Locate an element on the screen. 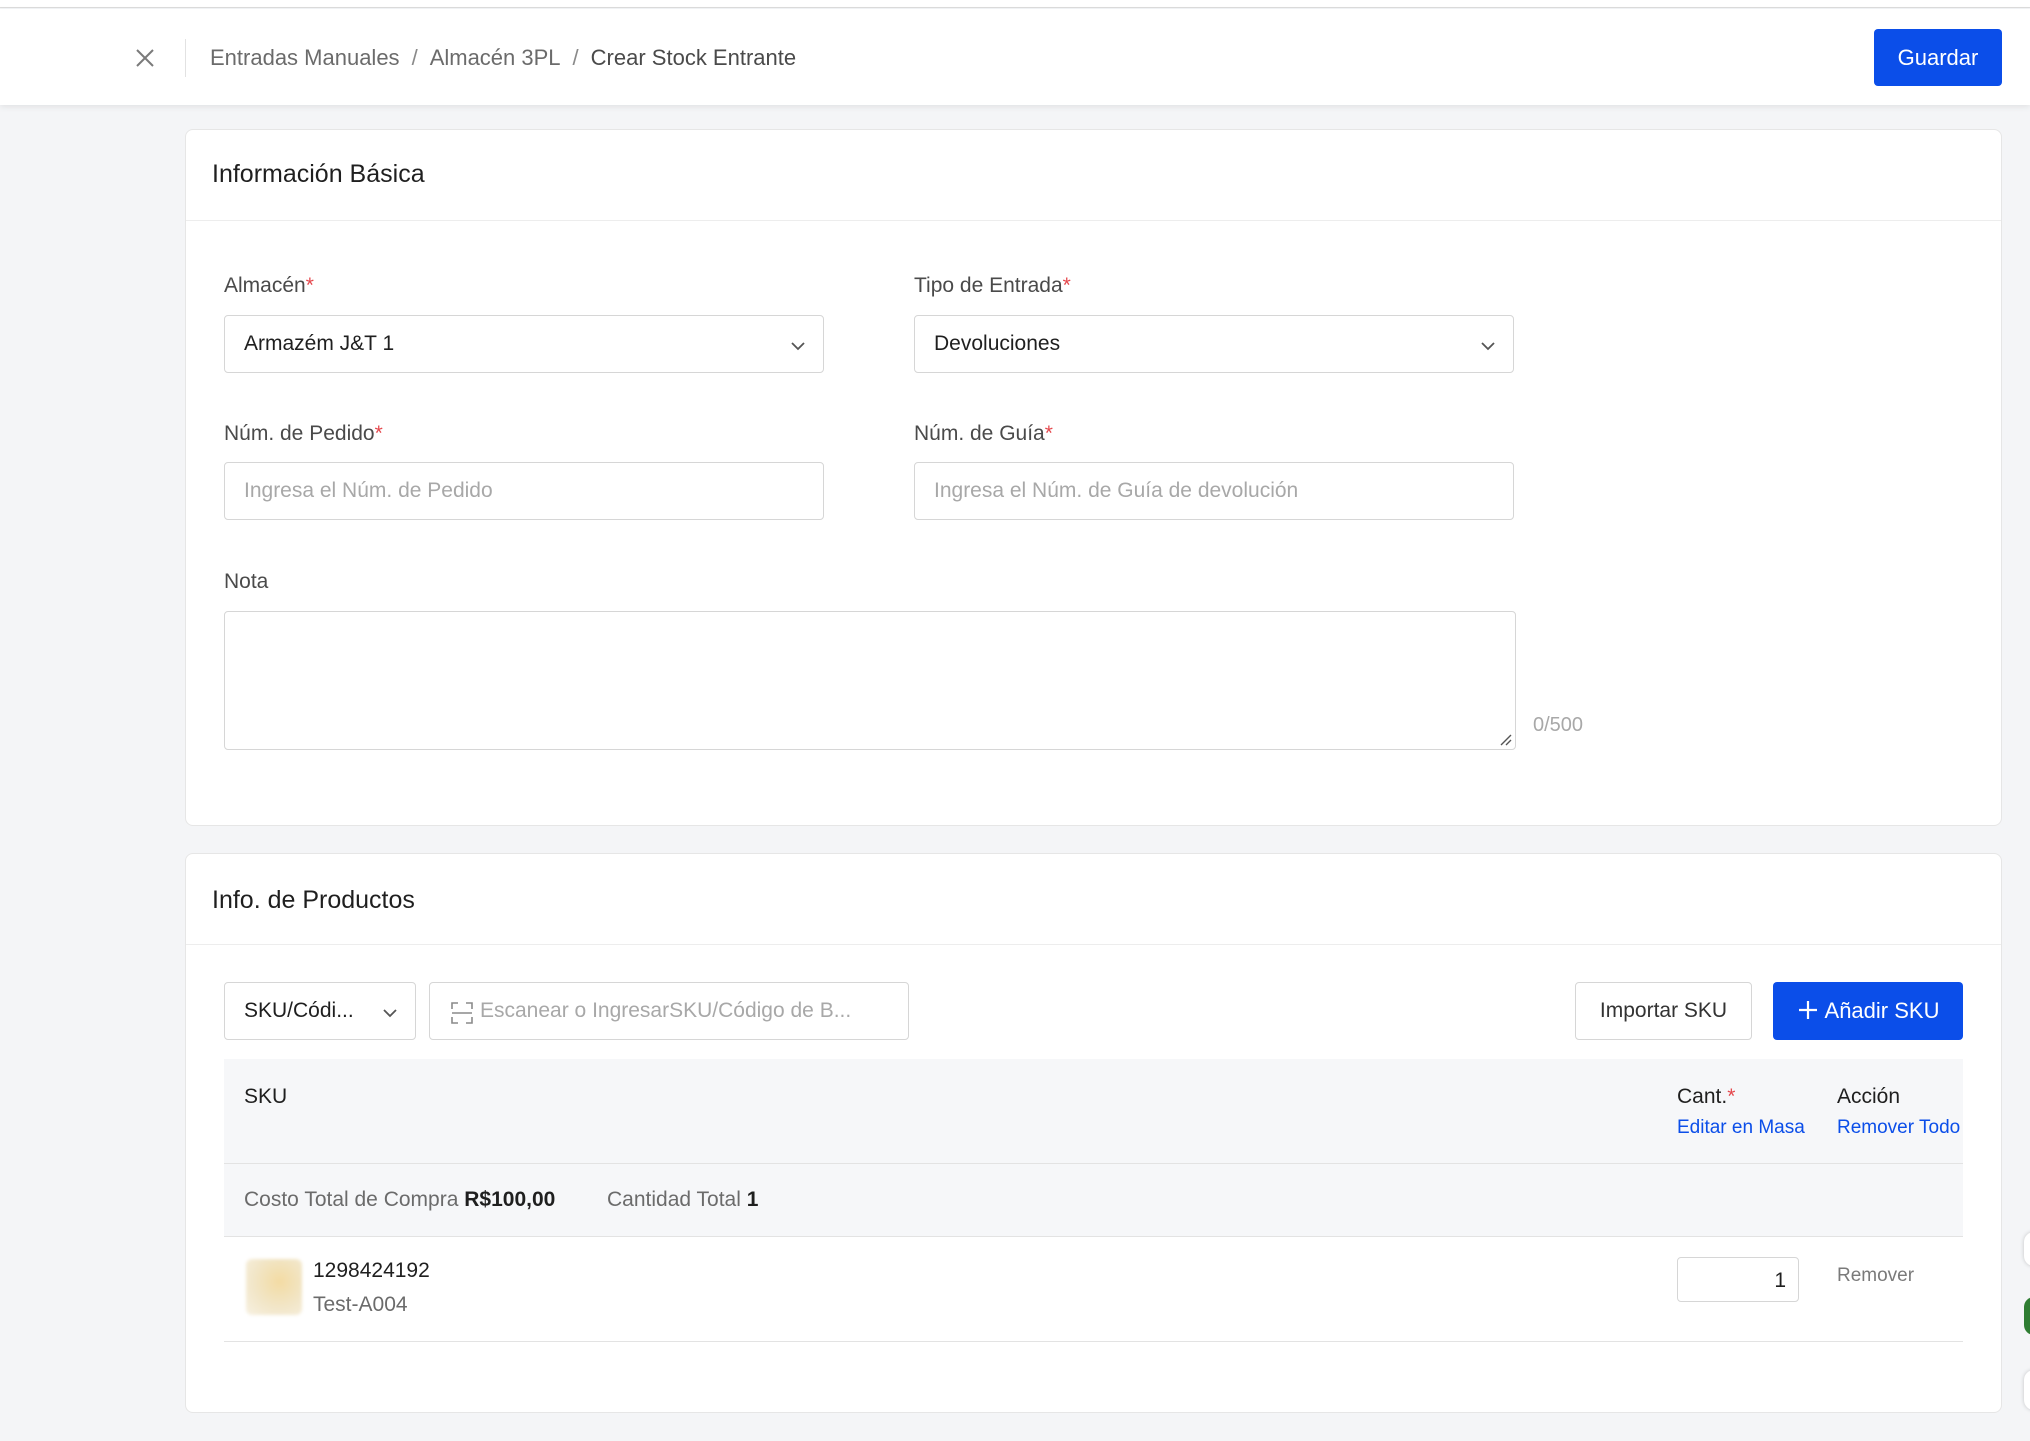 The image size is (2030, 1441). note-textarea is located at coordinates (870, 680).